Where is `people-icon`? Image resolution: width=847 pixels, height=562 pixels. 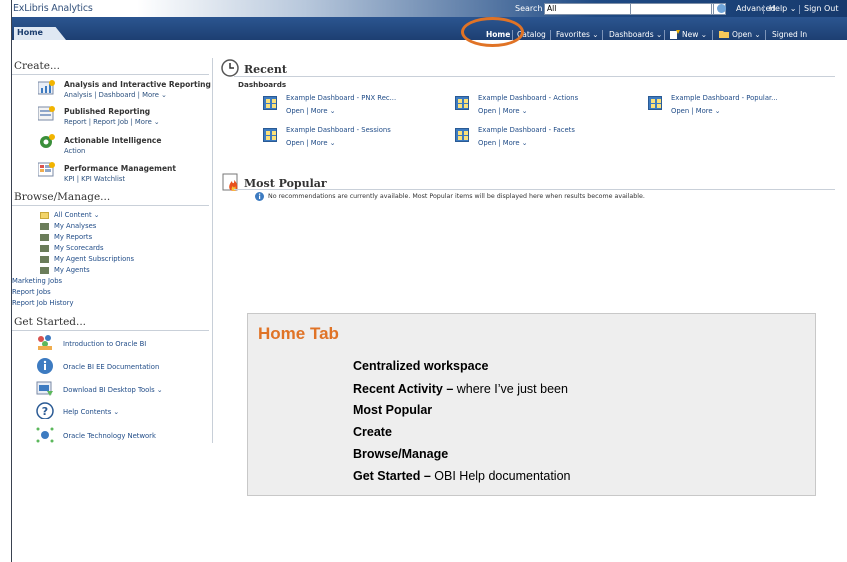 people-icon is located at coordinates (45, 342).